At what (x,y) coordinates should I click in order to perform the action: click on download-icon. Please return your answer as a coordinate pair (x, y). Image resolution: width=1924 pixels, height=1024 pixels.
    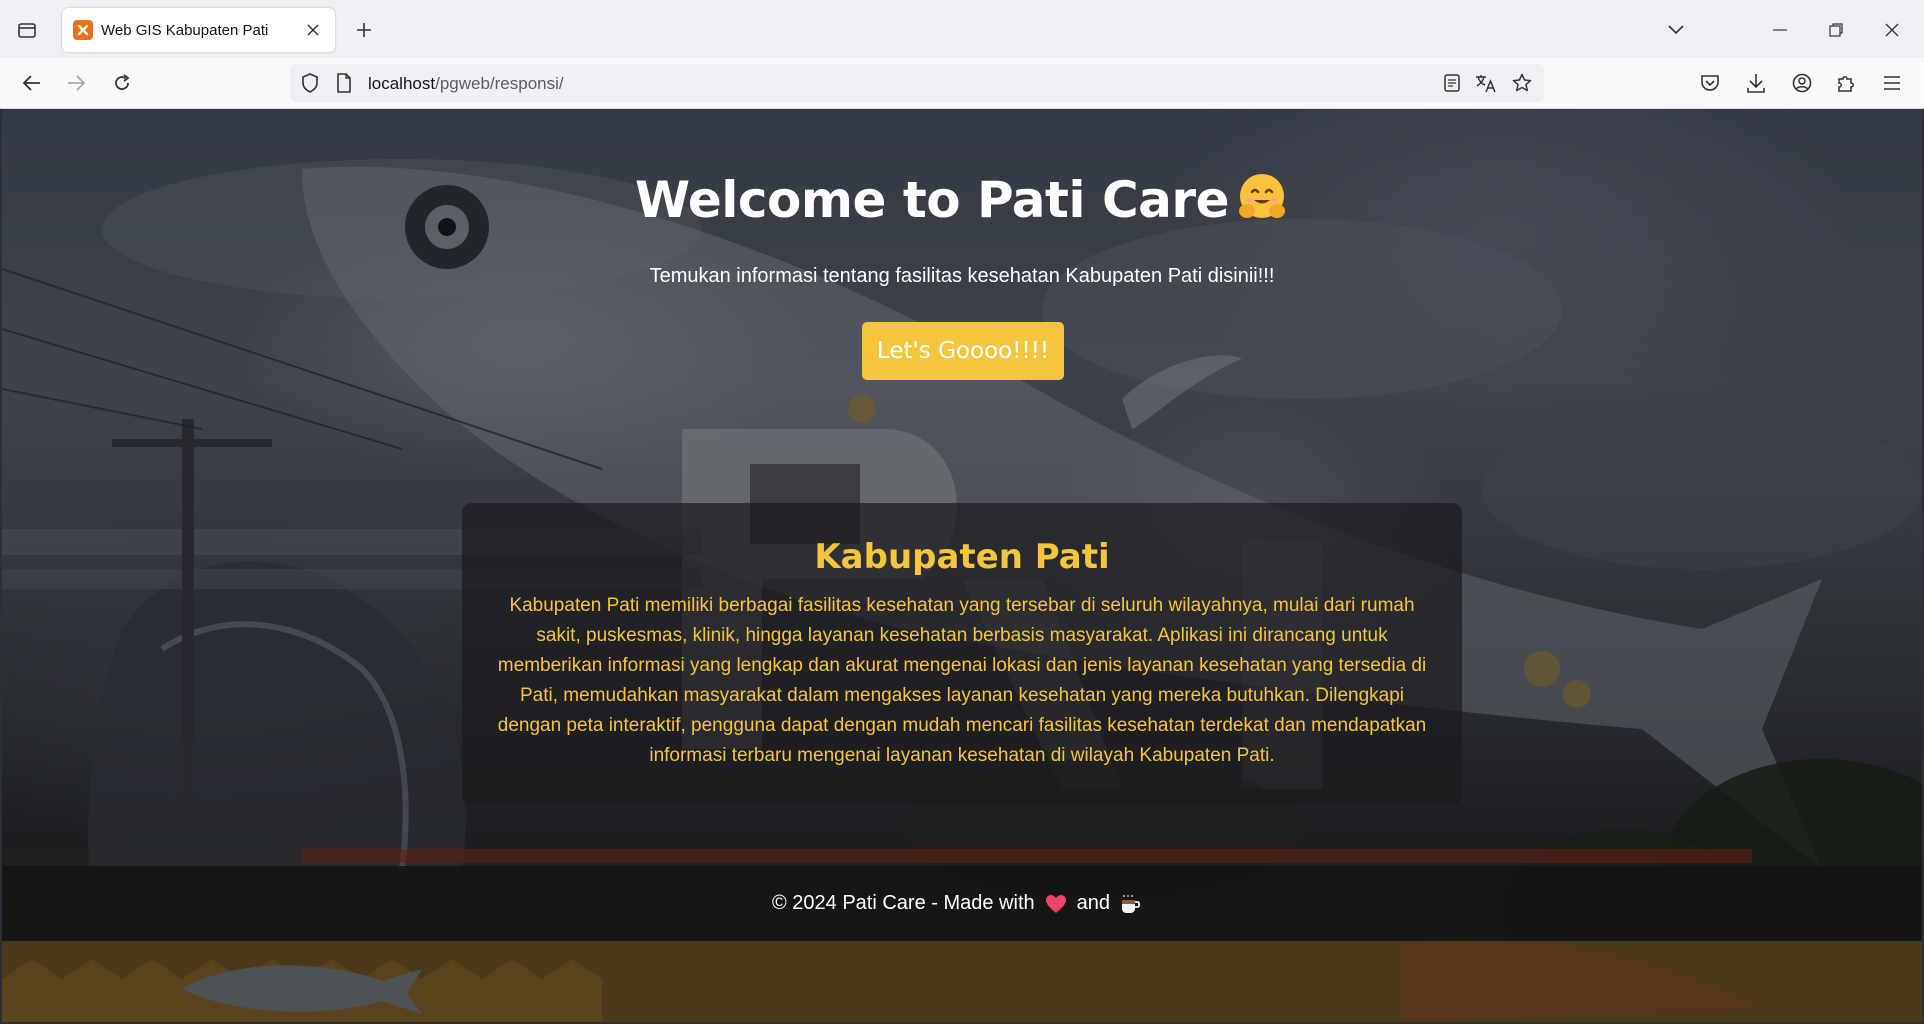
    Looking at the image, I should click on (1756, 83).